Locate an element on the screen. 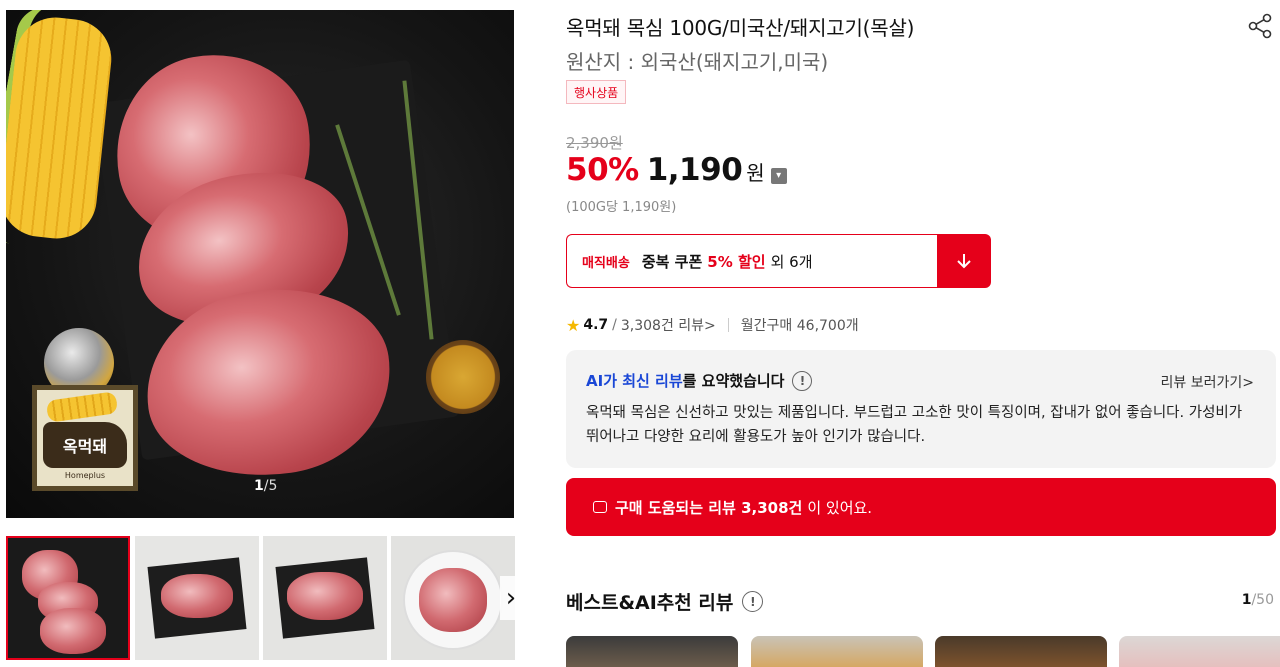  coupon-tag: 매직배송 is located at coordinates (606, 263).